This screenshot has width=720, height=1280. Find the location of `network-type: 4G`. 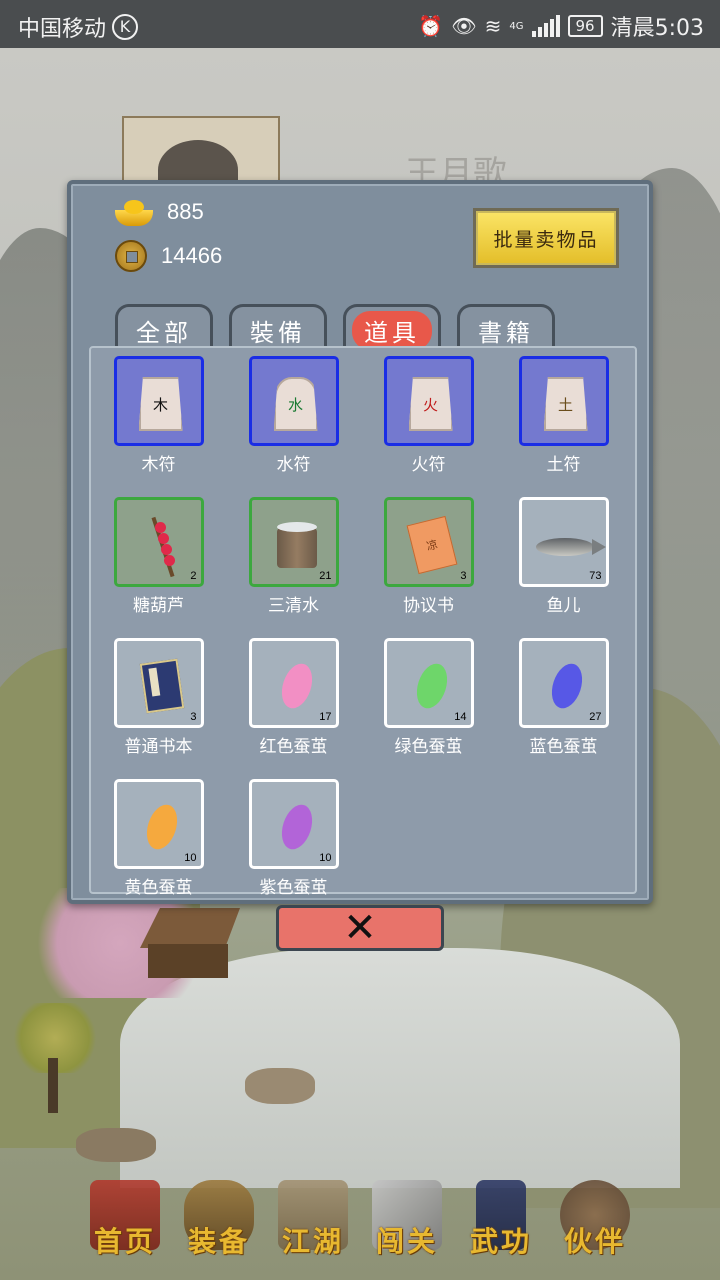

network-type: 4G is located at coordinates (516, 26).